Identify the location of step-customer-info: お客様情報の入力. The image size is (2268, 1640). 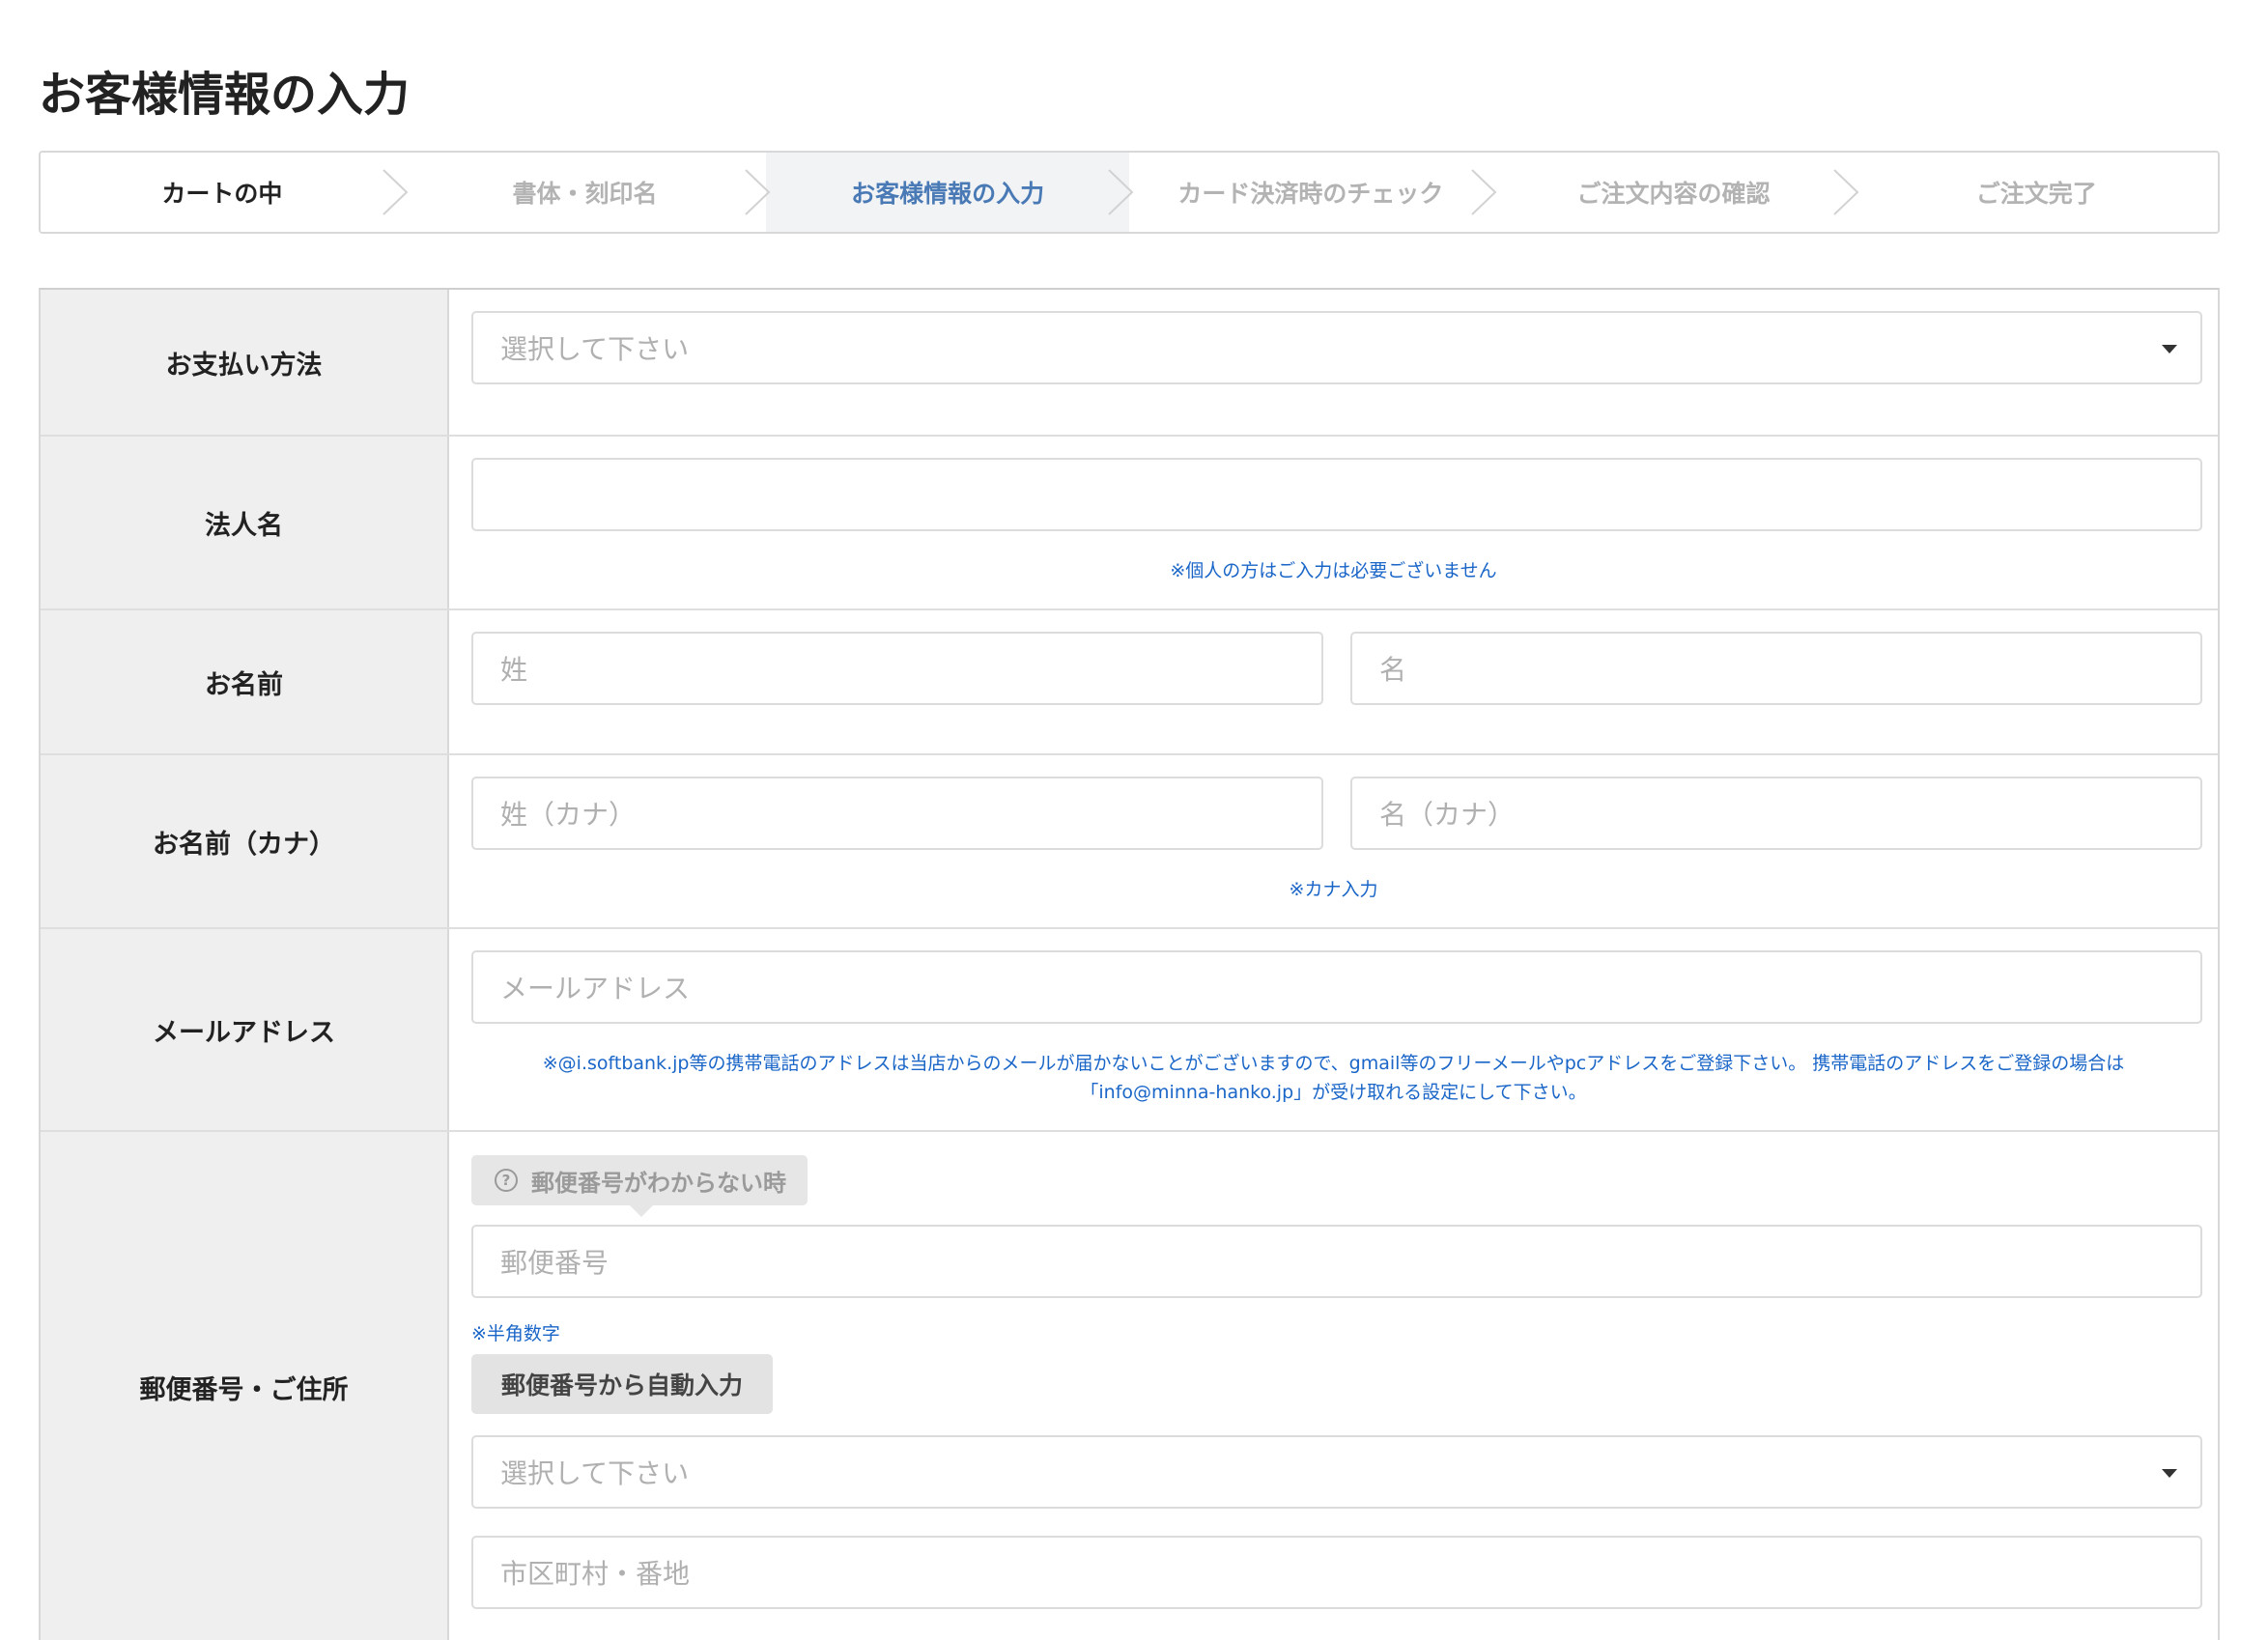
(950, 192).